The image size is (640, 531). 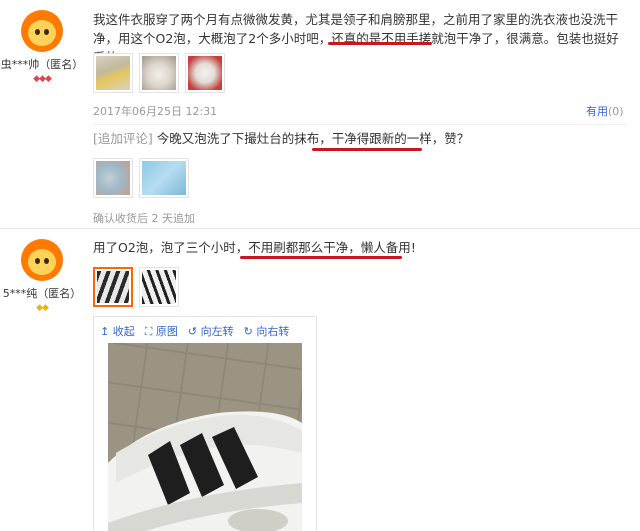 What do you see at coordinates (161, 331) in the screenshot?
I see `original-image-button: ⛶ 原图` at bounding box center [161, 331].